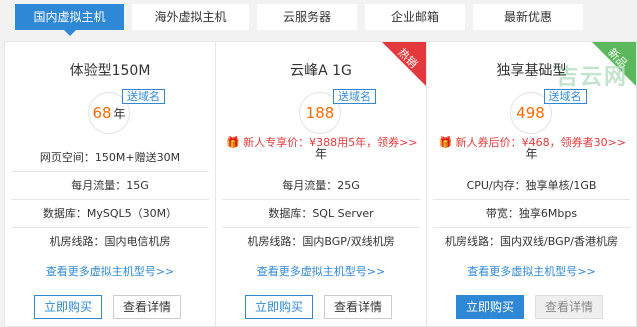 The width and height of the screenshot is (637, 327). What do you see at coordinates (69, 20) in the screenshot?
I see `tab-domestic-hosting: 国内虚拟主机` at bounding box center [69, 20].